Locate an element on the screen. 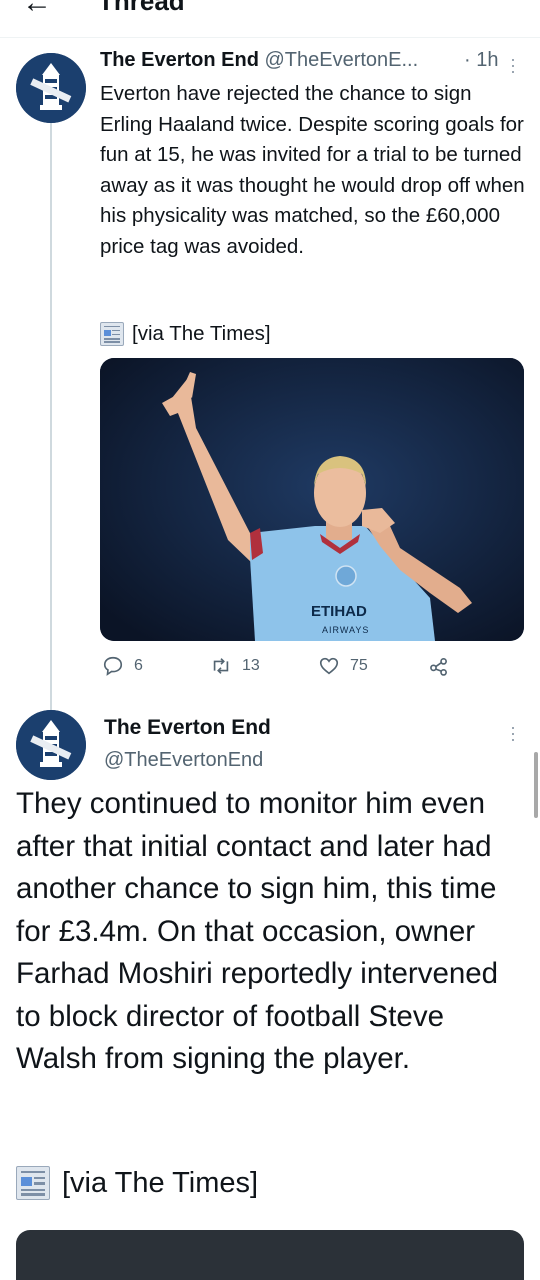 This screenshot has height=1280, width=540. retweet-count: 13 is located at coordinates (251, 665).